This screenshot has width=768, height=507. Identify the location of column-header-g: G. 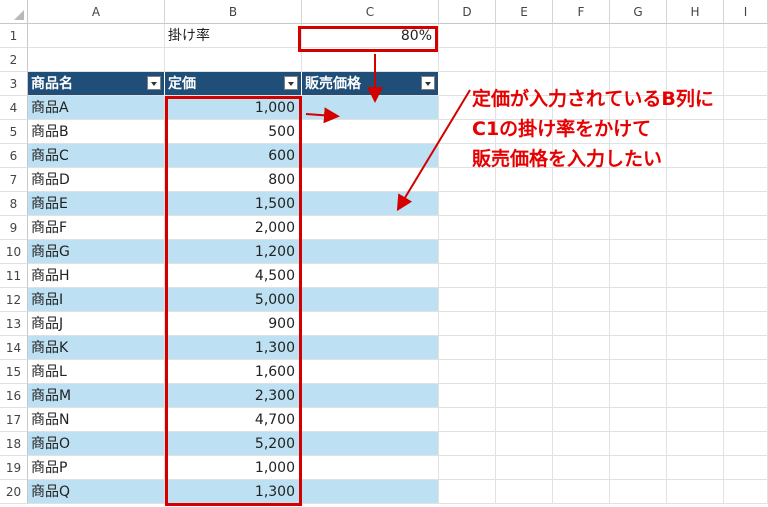
(638, 12).